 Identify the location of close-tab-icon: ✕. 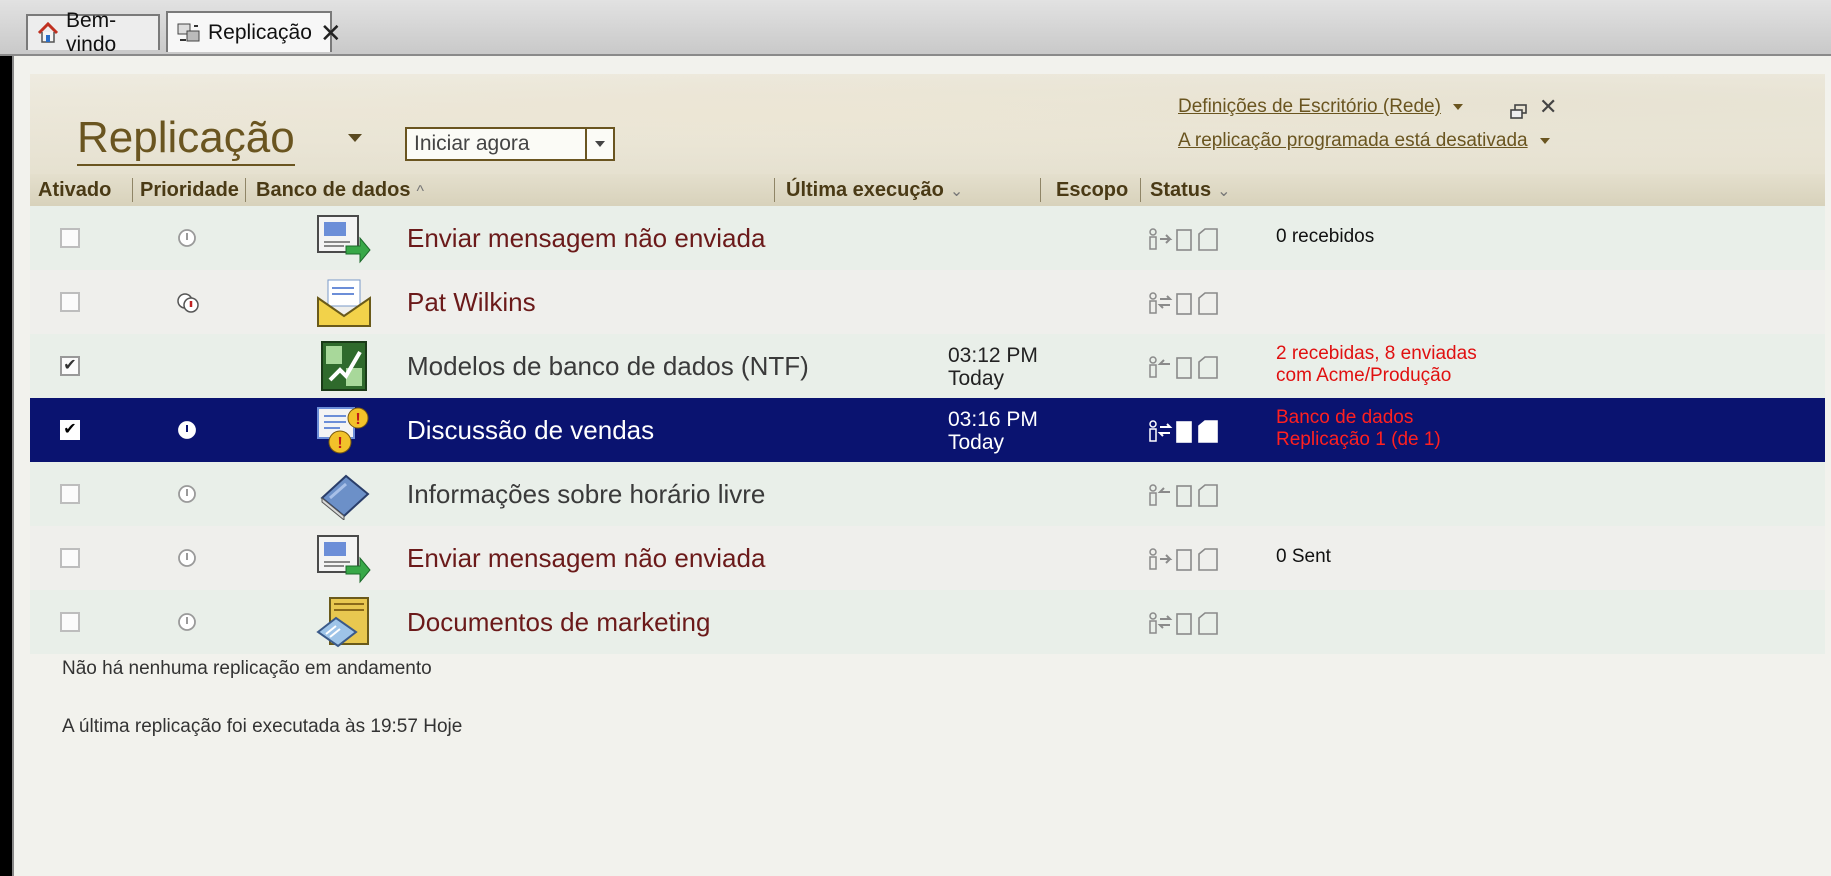
(331, 33).